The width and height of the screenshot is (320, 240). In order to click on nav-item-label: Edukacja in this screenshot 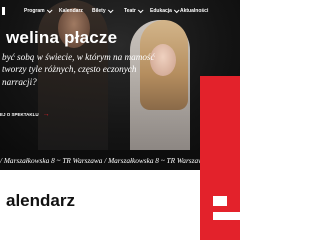, I will do `click(161, 11)`.